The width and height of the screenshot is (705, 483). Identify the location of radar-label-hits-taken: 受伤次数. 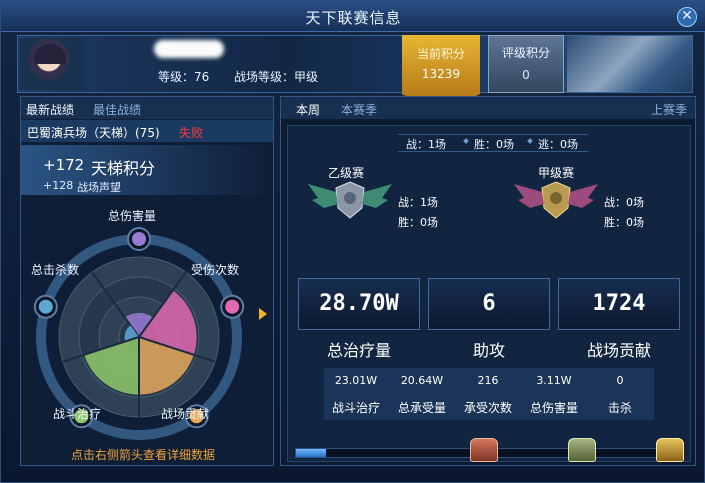
(215, 270).